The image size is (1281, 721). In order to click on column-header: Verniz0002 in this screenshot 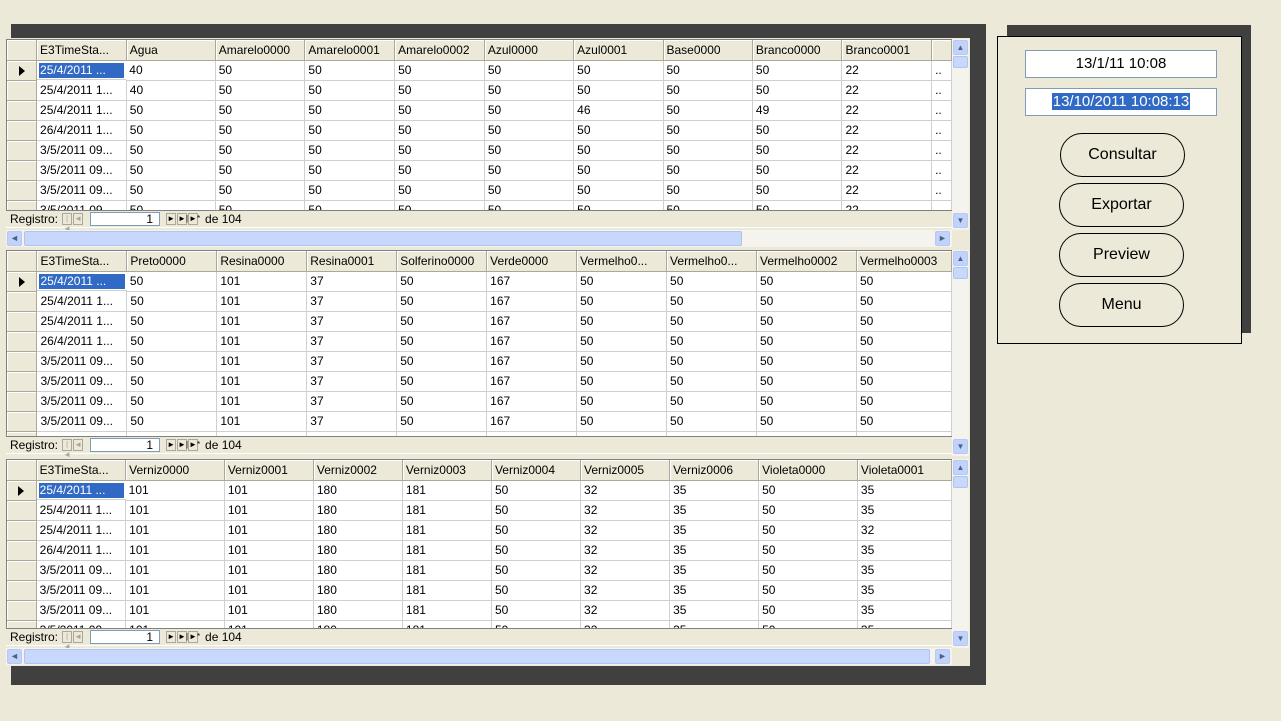, I will do `click(358, 470)`.